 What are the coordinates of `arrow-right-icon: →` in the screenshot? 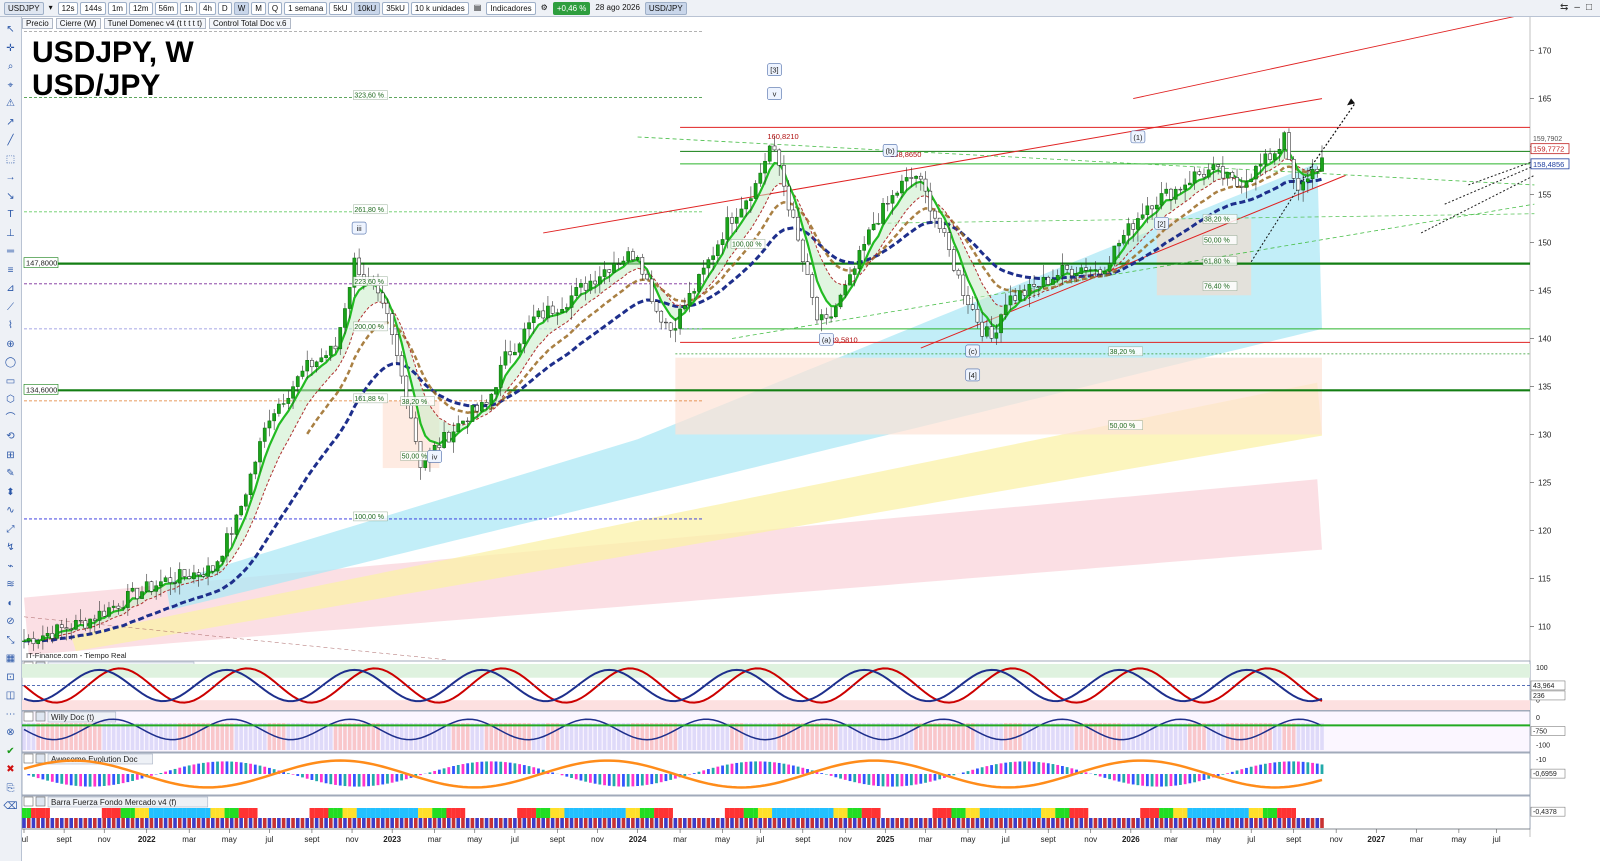 It's located at (10, 177).